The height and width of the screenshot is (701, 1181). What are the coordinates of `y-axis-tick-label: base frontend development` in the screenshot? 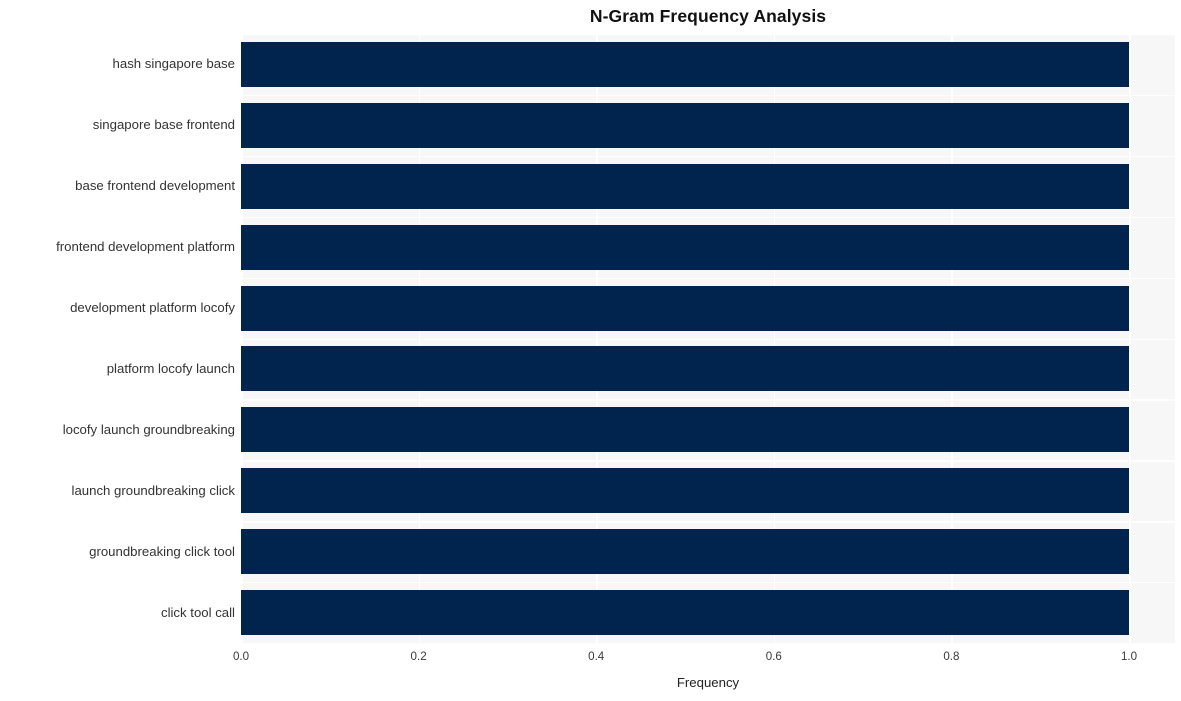 It's located at (155, 186).